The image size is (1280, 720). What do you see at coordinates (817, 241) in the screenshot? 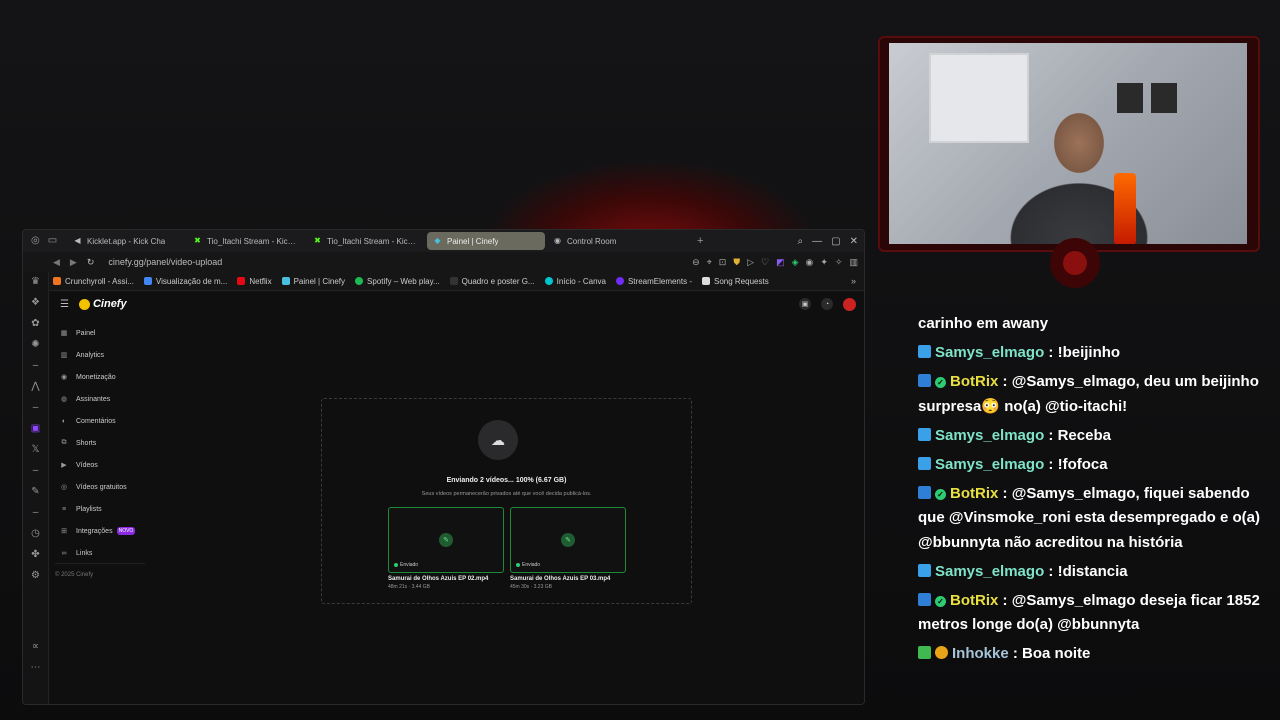
I see `minimize-icon: —` at bounding box center [817, 241].